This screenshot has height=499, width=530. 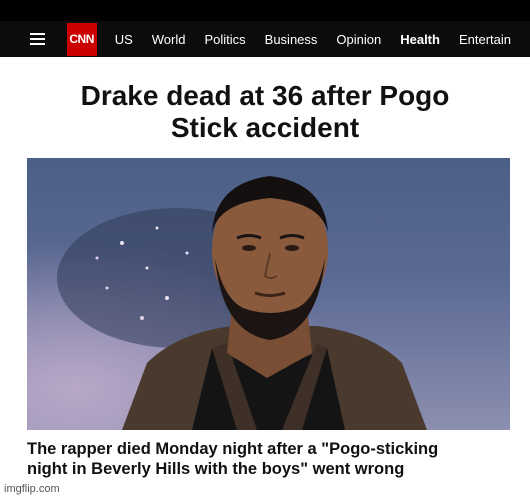 I want to click on imgflip-watermark: imgflip.com, so click(x=32, y=489).